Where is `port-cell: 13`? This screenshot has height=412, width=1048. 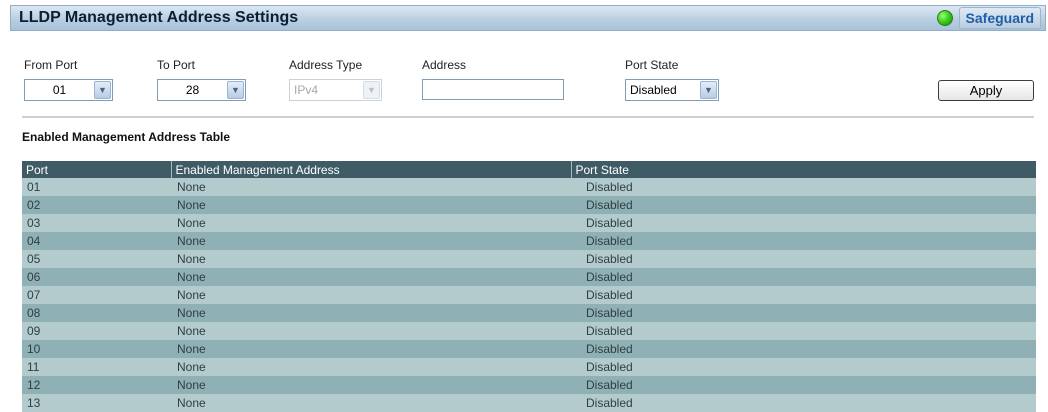
port-cell: 13 is located at coordinates (96, 403).